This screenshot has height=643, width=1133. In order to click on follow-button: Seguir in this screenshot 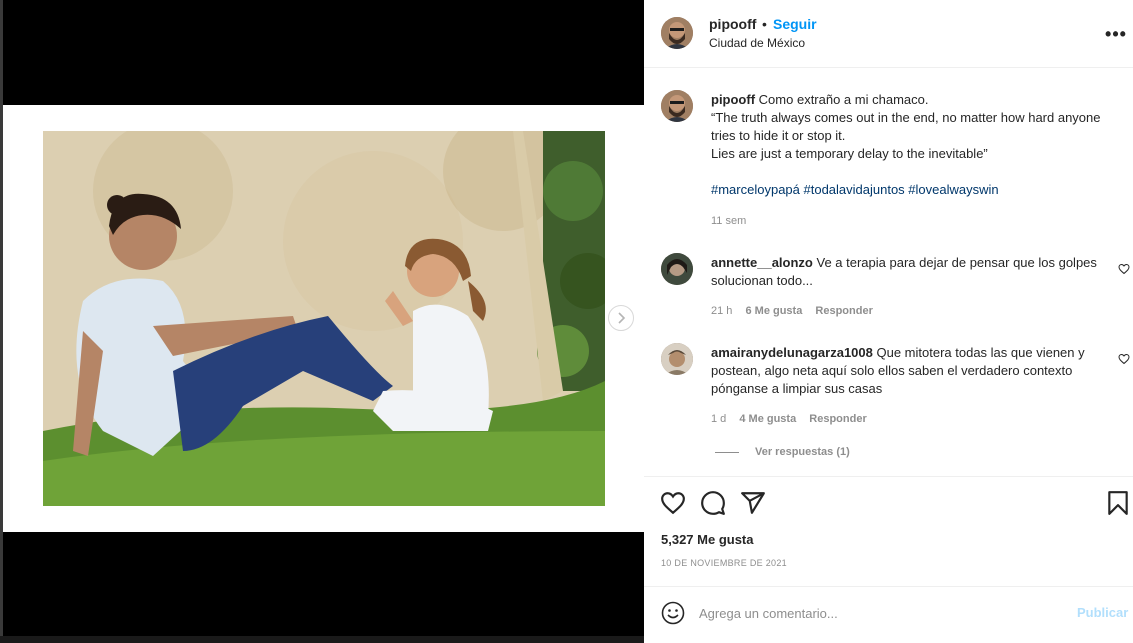, I will do `click(795, 24)`.